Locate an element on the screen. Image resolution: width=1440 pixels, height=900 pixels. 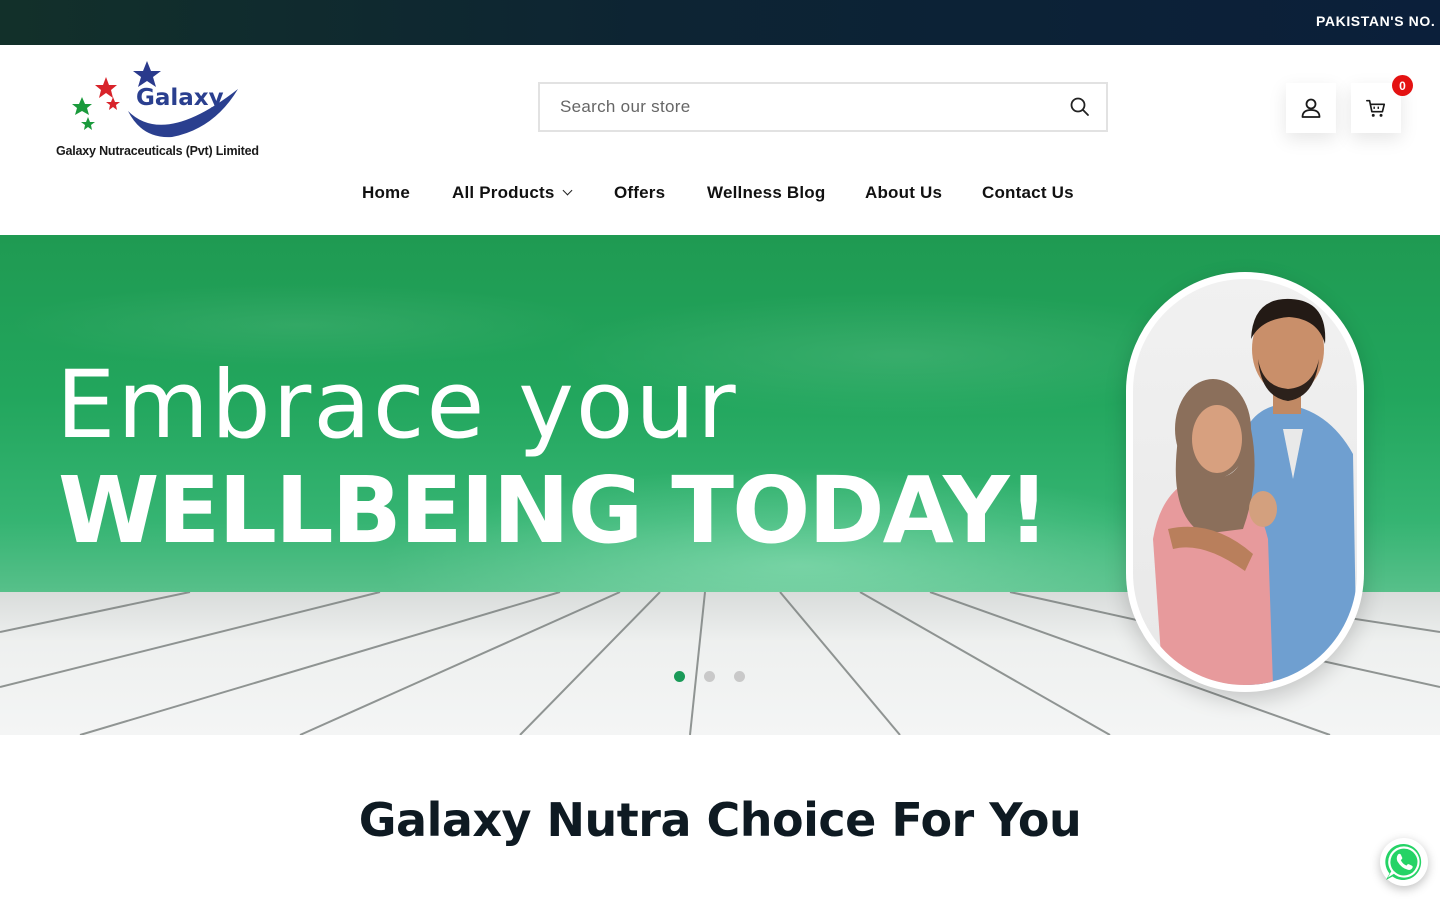
nav-wellness-blog: Wellness Blog is located at coordinates (766, 193).